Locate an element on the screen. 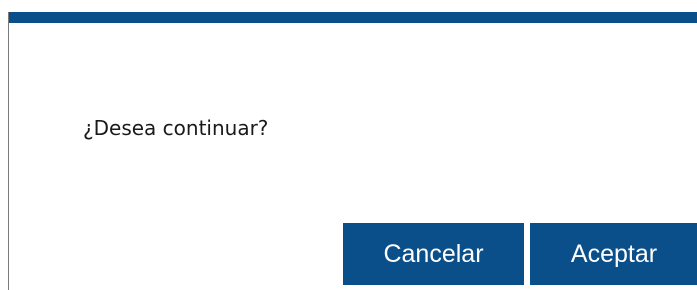 Image resolution: width=697 pixels, height=290 pixels. dialog-message: ¿Desea continuar? is located at coordinates (176, 128).